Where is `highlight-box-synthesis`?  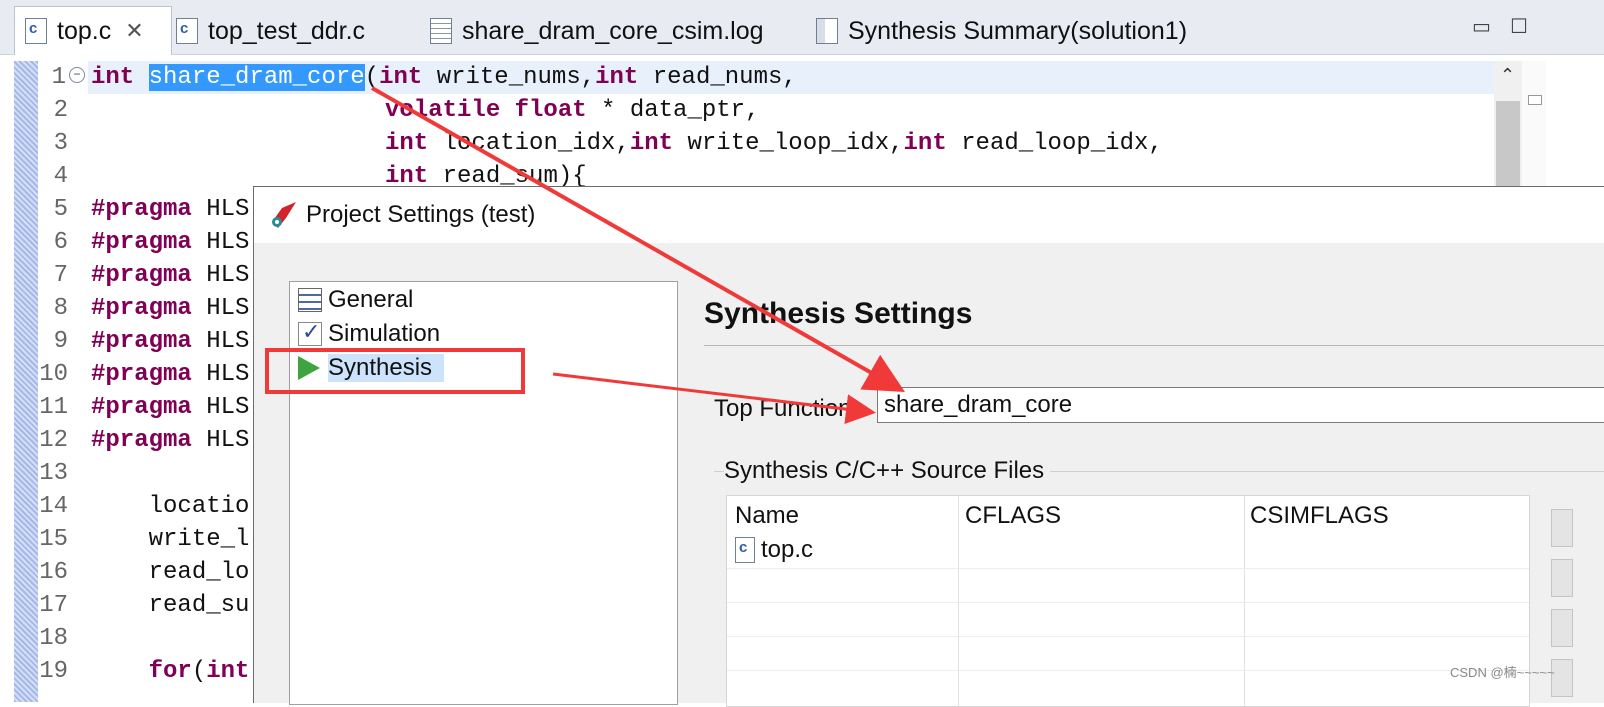 highlight-box-synthesis is located at coordinates (395, 371).